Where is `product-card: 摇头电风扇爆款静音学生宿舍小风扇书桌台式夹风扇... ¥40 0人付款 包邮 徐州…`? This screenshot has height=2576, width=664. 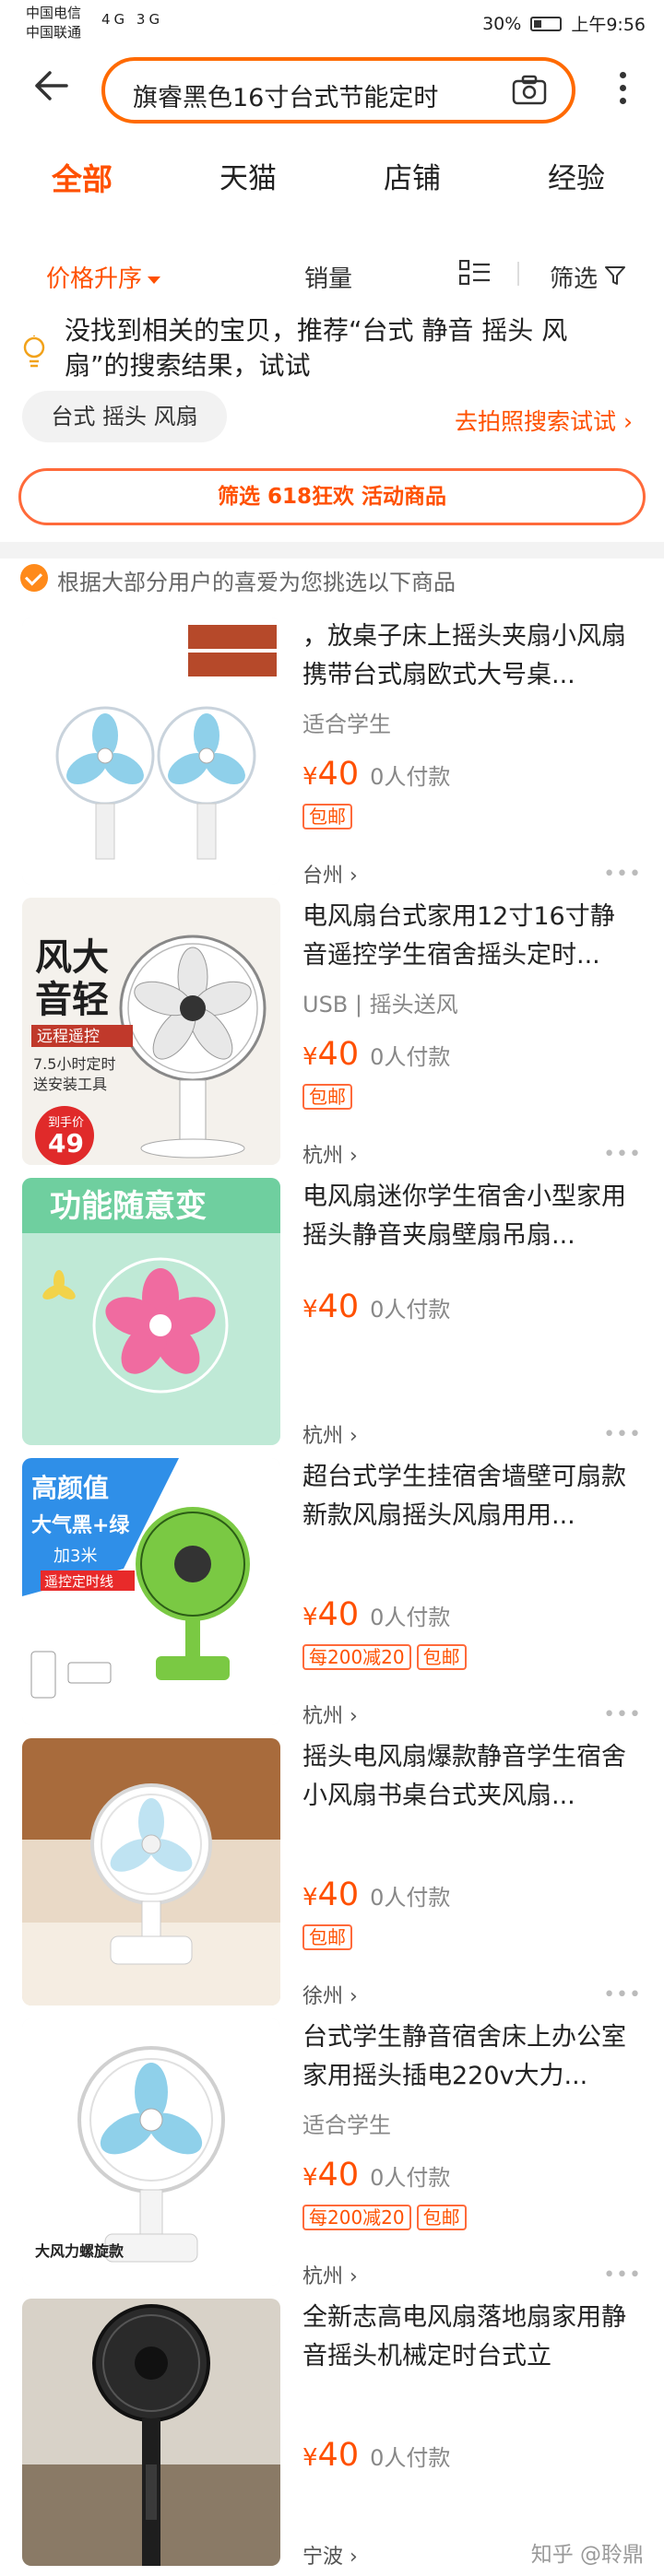 product-card: 摇头电风扇爆款静音学生宿舍小风扇书桌台式夹风扇... ¥40 0人付款 包邮 徐州… is located at coordinates (332, 1878).